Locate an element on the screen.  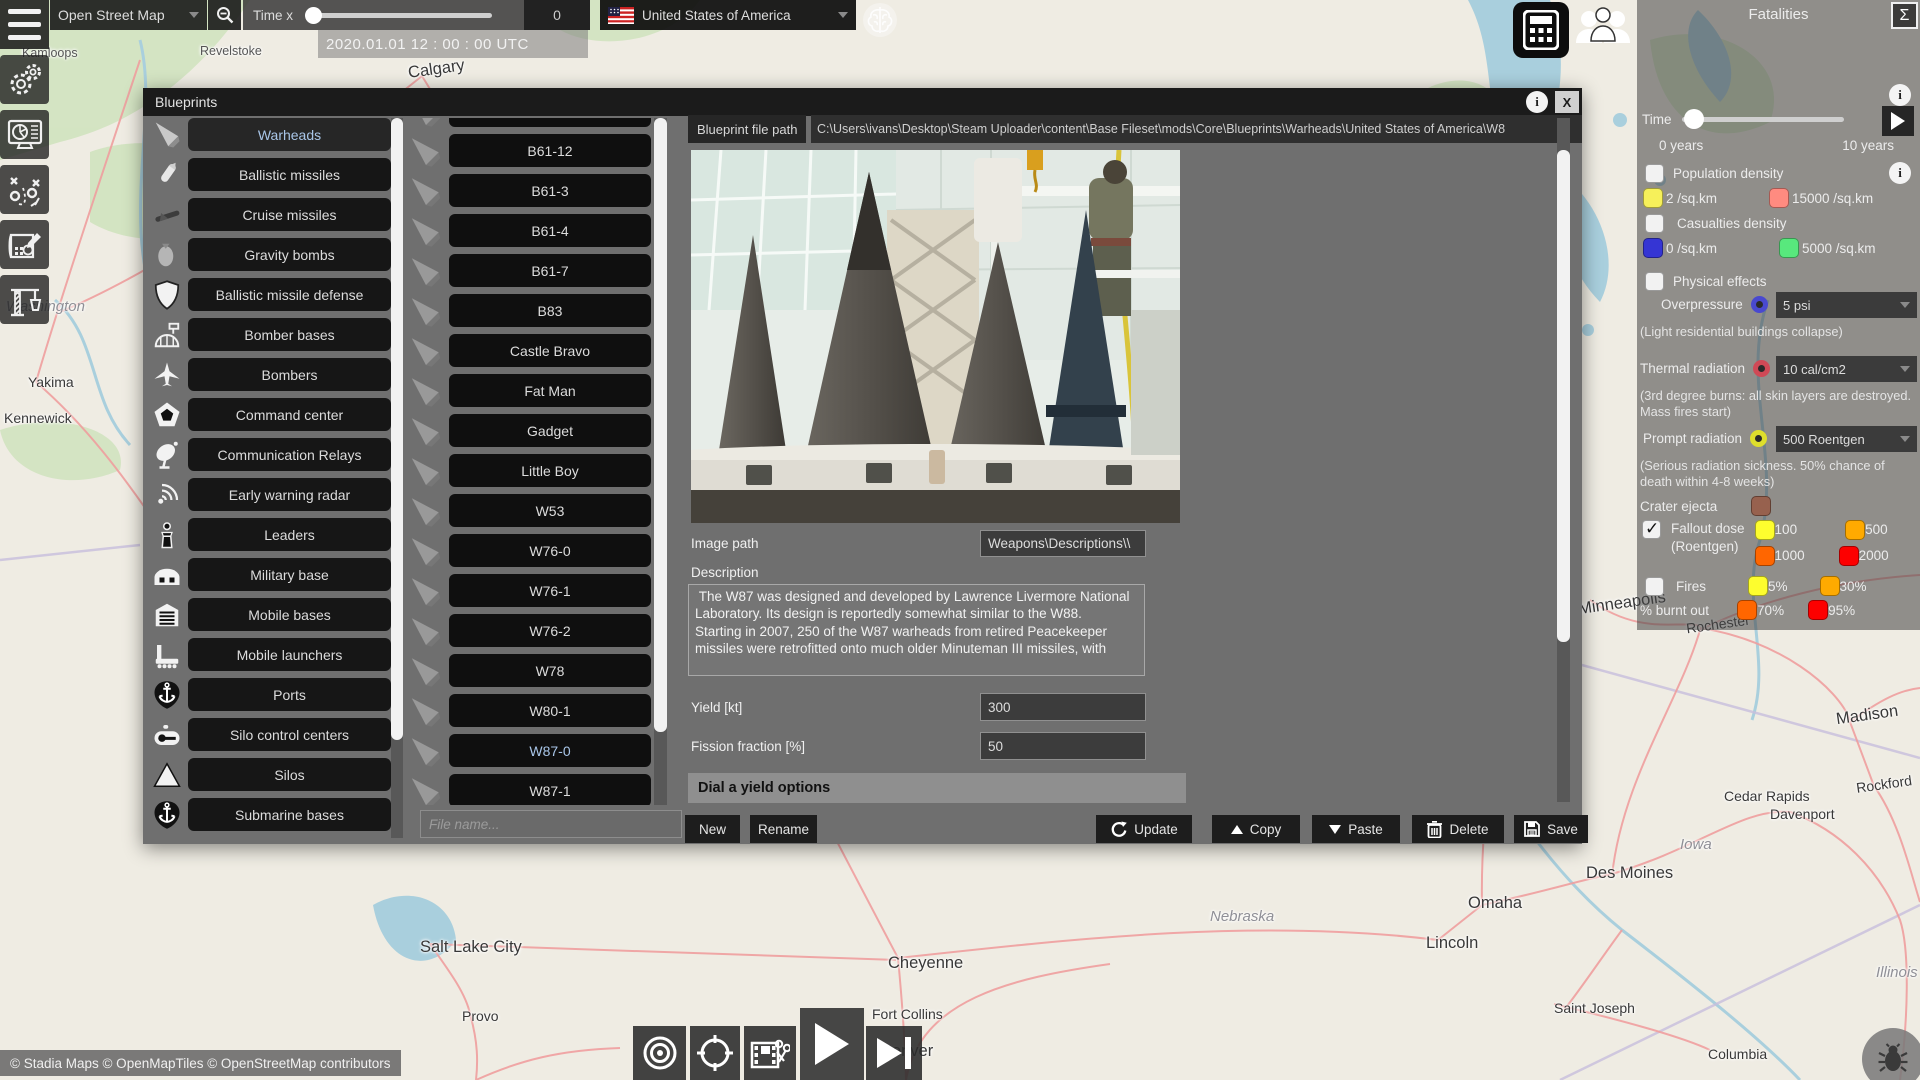
statistics-button is located at coordinates (24, 134).